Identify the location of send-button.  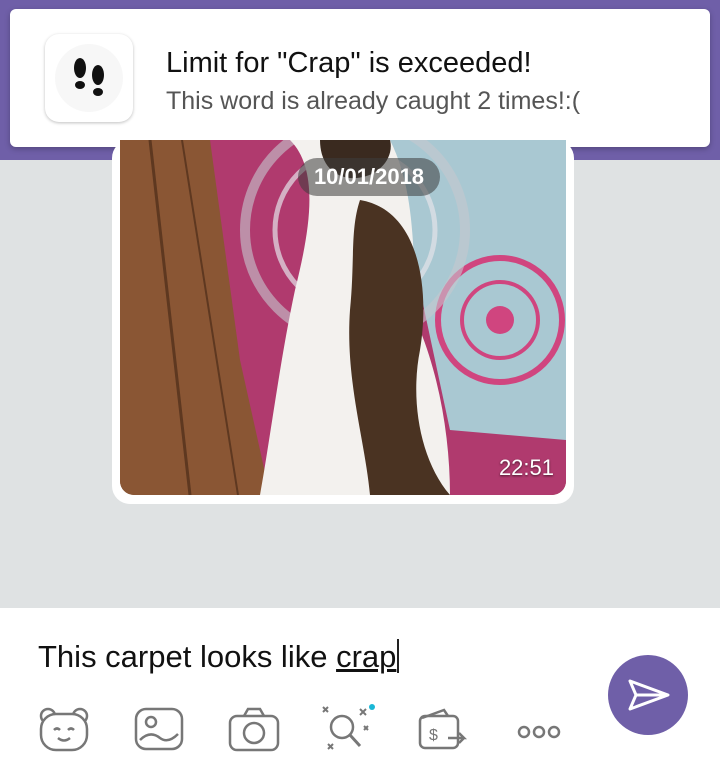
(648, 695).